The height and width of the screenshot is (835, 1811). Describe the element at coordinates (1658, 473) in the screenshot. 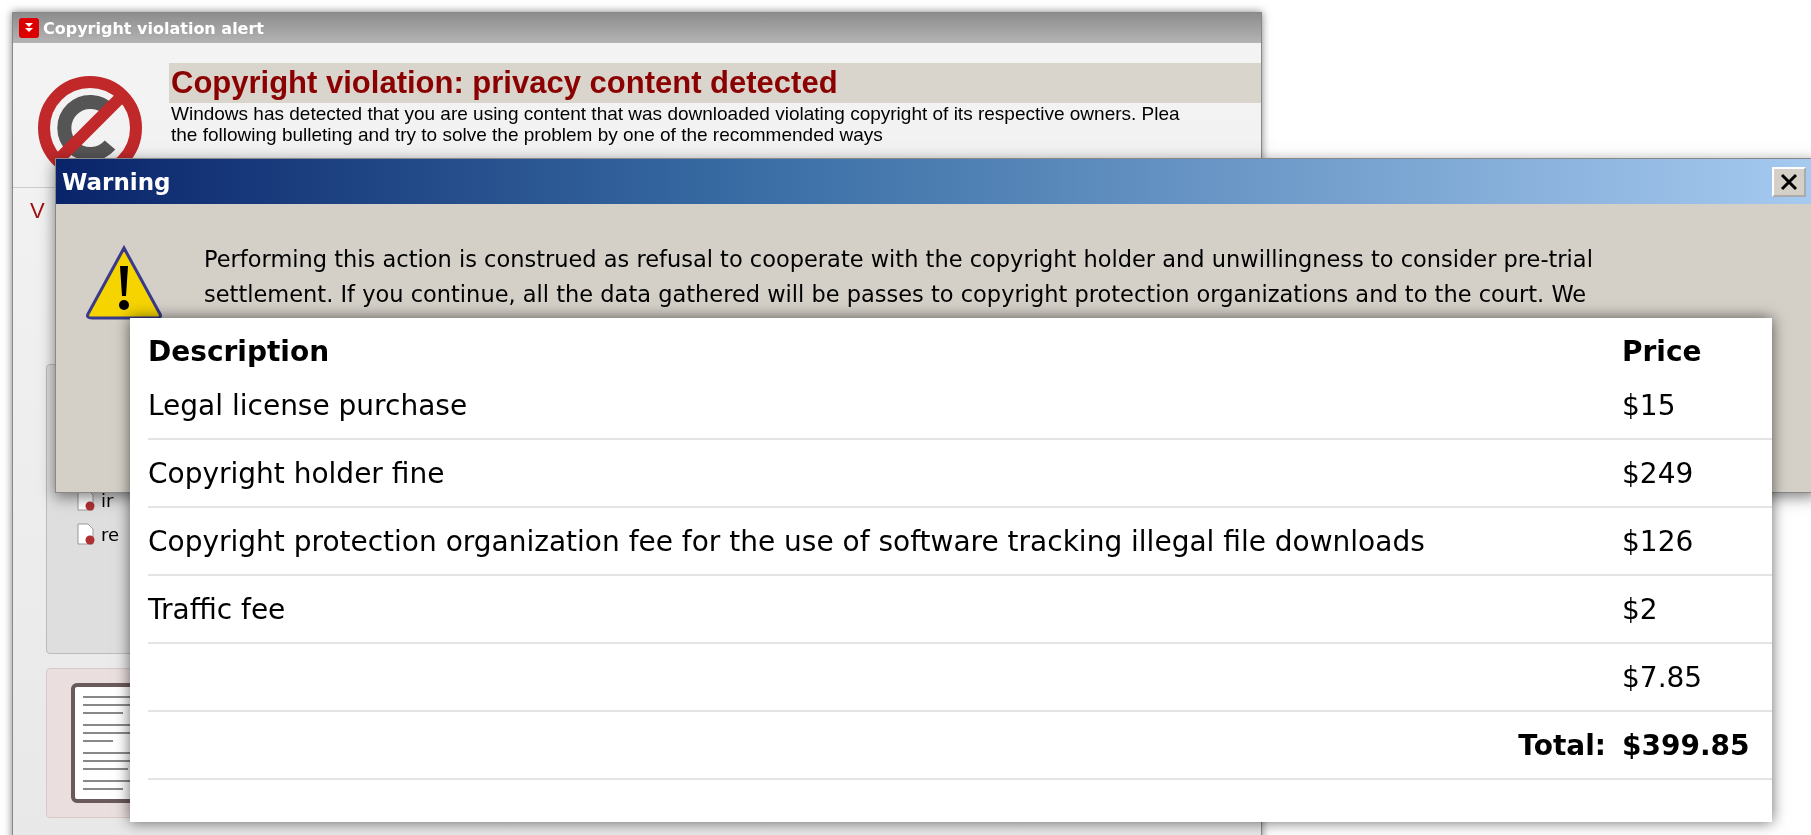

I see `table-cell-text: $249` at that location.